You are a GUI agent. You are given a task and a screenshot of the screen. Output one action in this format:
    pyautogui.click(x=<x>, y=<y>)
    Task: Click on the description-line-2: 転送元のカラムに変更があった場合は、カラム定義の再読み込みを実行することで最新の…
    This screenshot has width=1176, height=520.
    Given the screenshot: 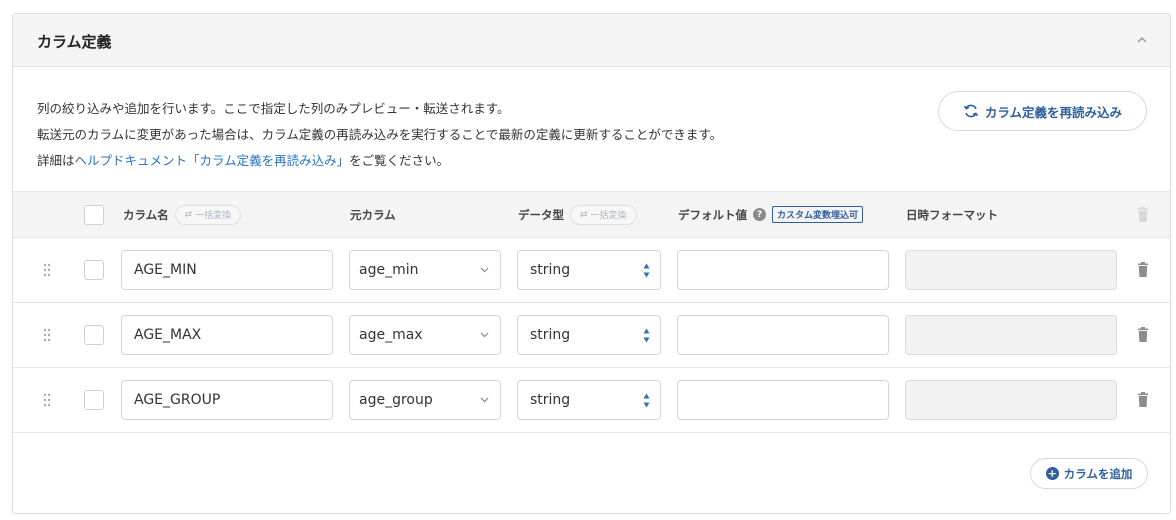 What is the action you would take?
    pyautogui.click(x=380, y=134)
    